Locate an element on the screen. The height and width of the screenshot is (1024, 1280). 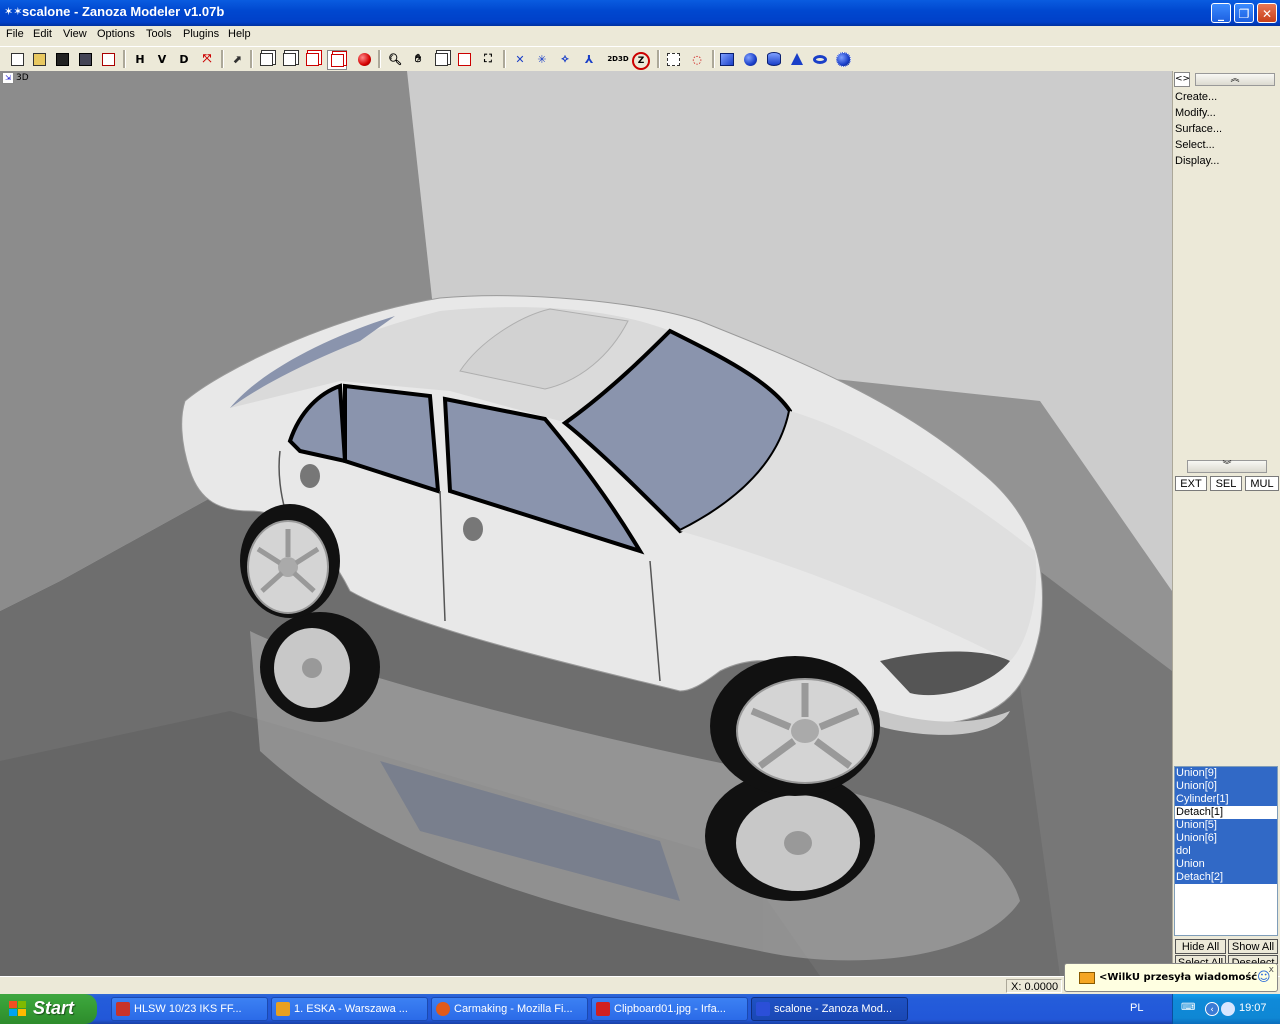
menu-plugins: Plugins is located at coordinates (201, 34).